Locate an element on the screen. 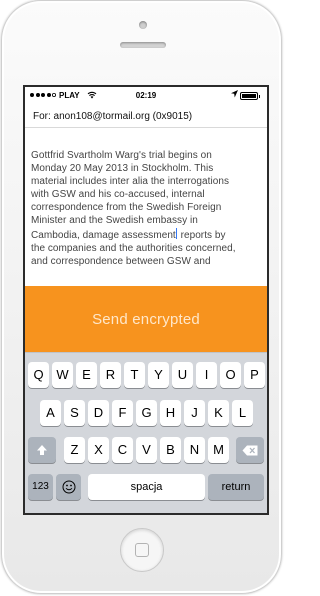 The image size is (320, 596). key-p: P is located at coordinates (254, 375).